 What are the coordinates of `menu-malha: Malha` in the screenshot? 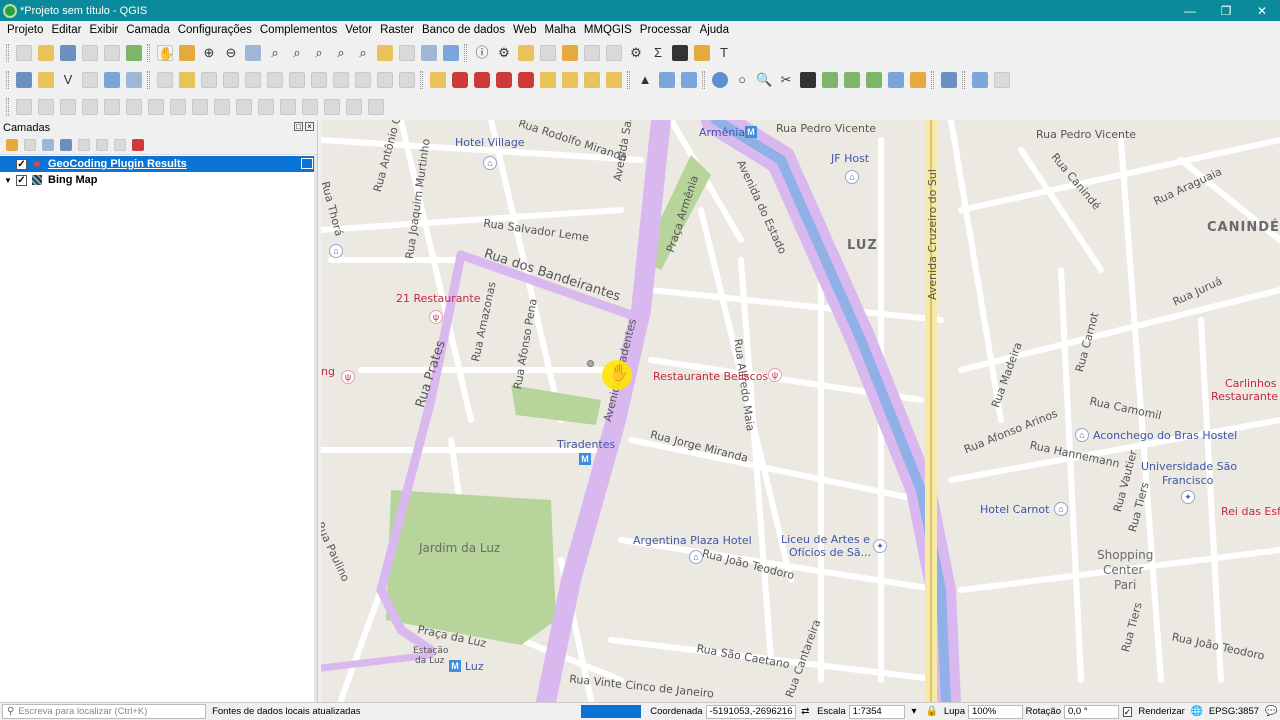 It's located at (560, 30).